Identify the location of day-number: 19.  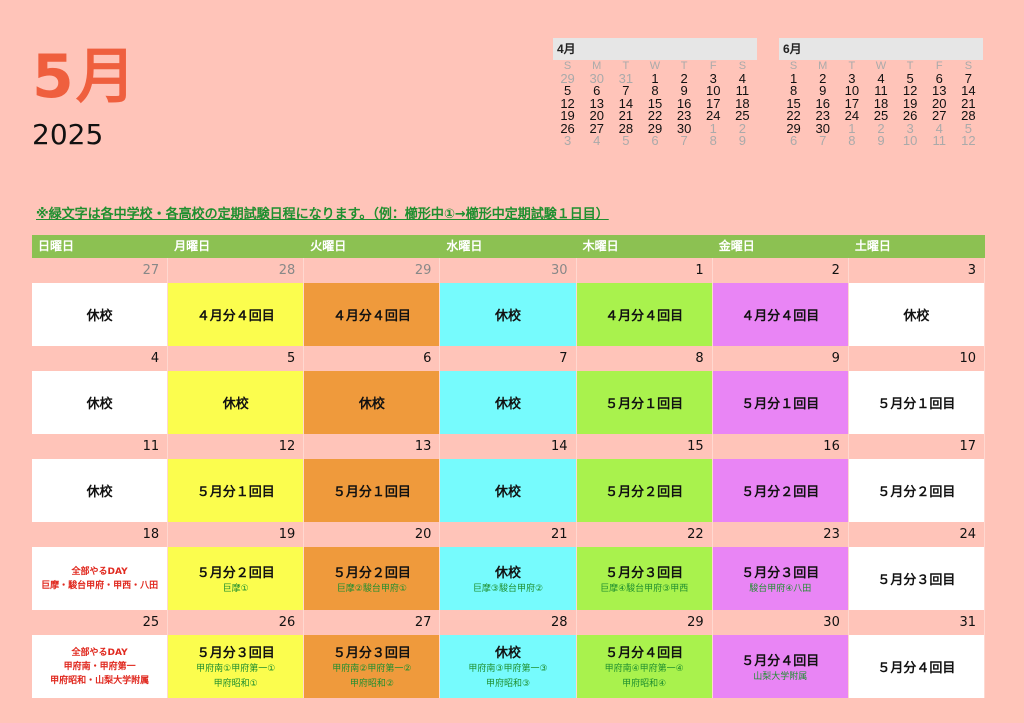
(236, 534).